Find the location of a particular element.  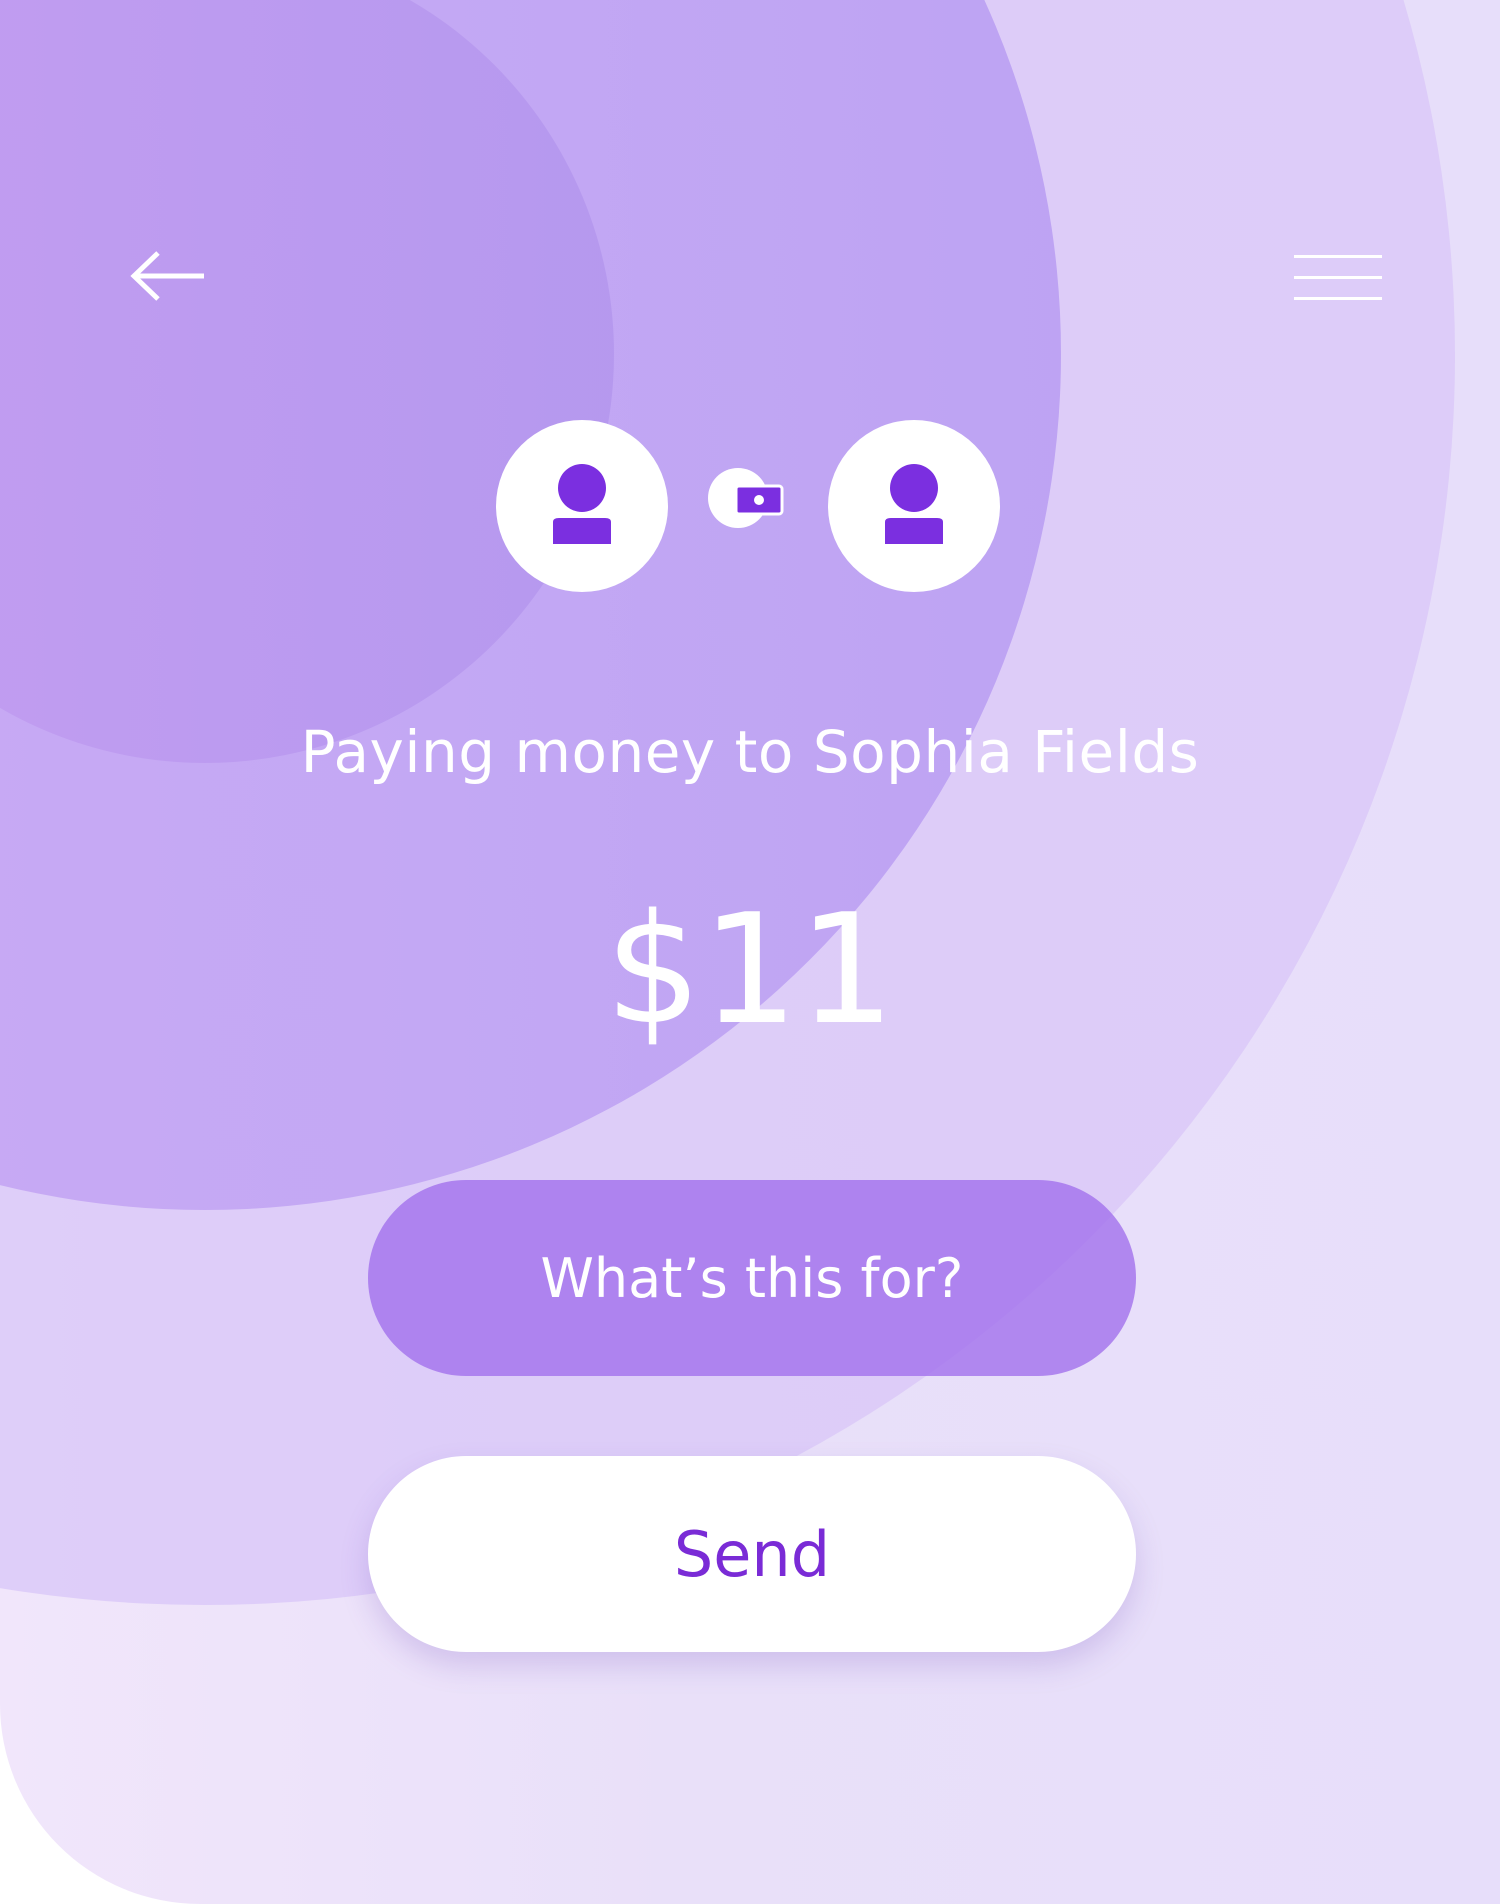

send-button: Send is located at coordinates (752, 1554).